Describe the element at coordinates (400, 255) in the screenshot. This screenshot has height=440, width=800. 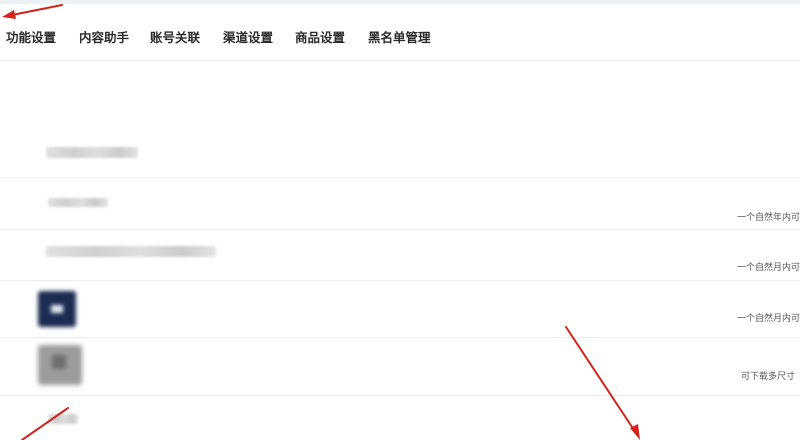
I see `settings-row-3: 一个自然月内可` at that location.